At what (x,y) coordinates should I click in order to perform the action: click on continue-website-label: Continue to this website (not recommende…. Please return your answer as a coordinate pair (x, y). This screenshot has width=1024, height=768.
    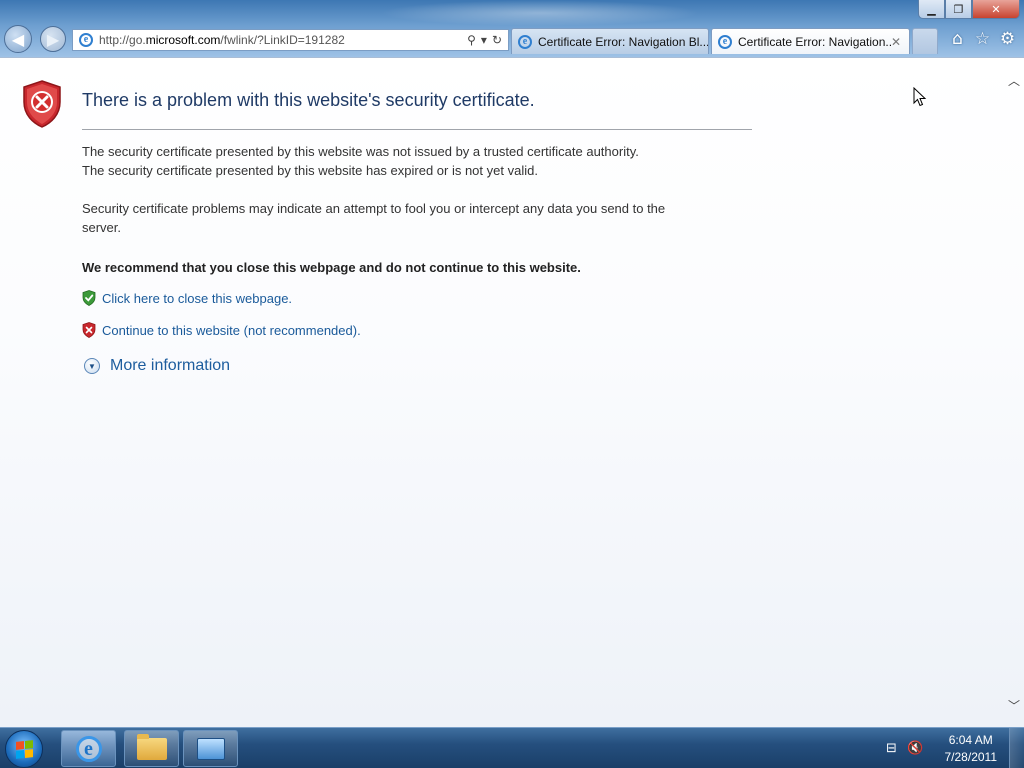
    Looking at the image, I should click on (231, 330).